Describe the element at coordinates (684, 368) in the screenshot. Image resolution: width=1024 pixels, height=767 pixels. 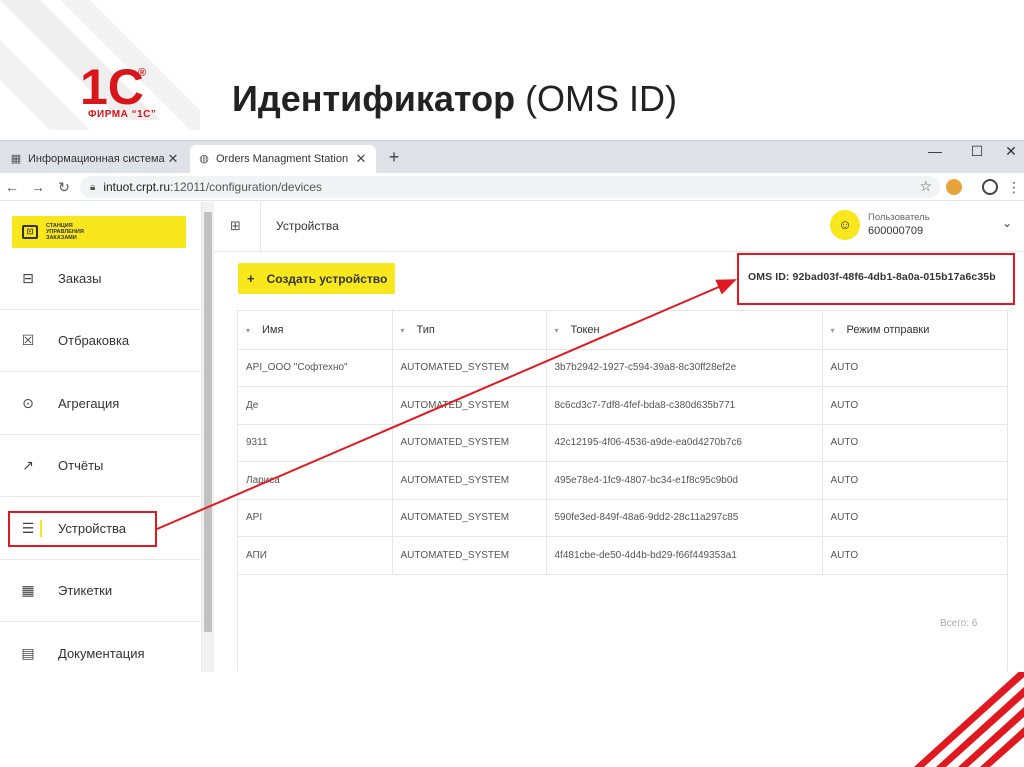
I see `cell-token: 3b7b2942-1927-c594-39a8-8c30ff28ef2e` at that location.